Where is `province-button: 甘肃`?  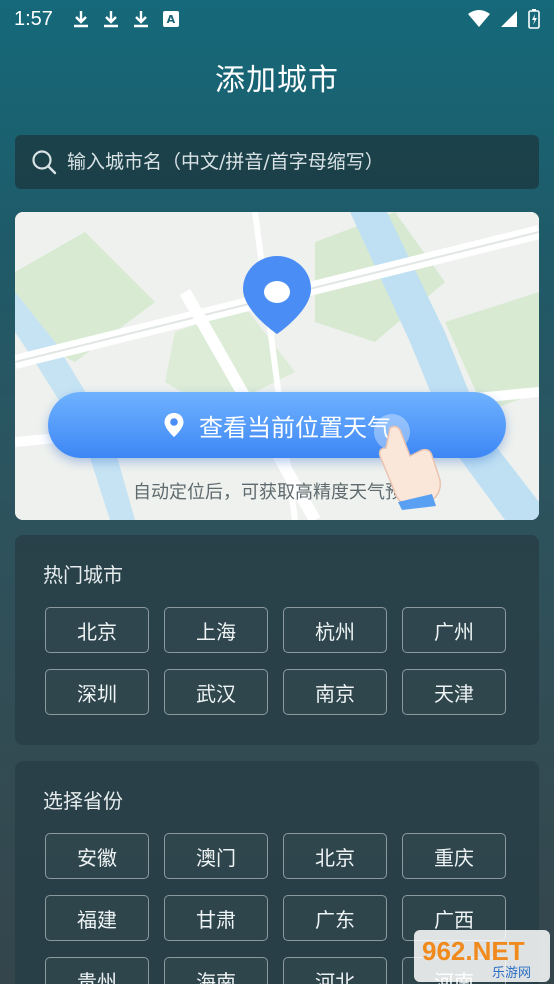 province-button: 甘肃 is located at coordinates (216, 918).